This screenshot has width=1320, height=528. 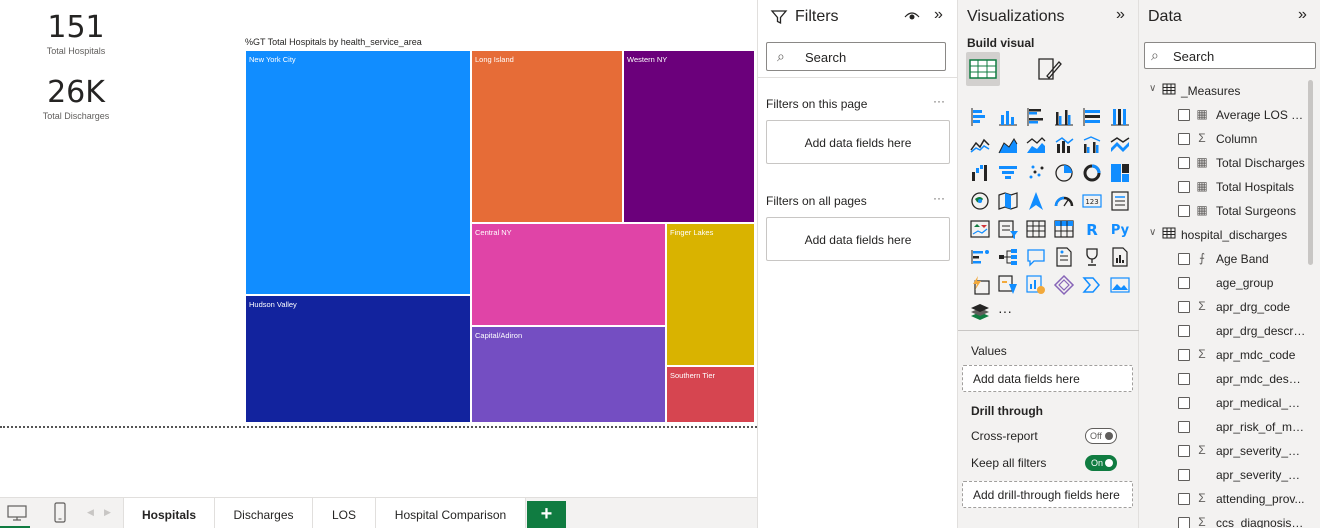 What do you see at coordinates (938, 15) in the screenshot?
I see `collapse-filters-icon: »` at bounding box center [938, 15].